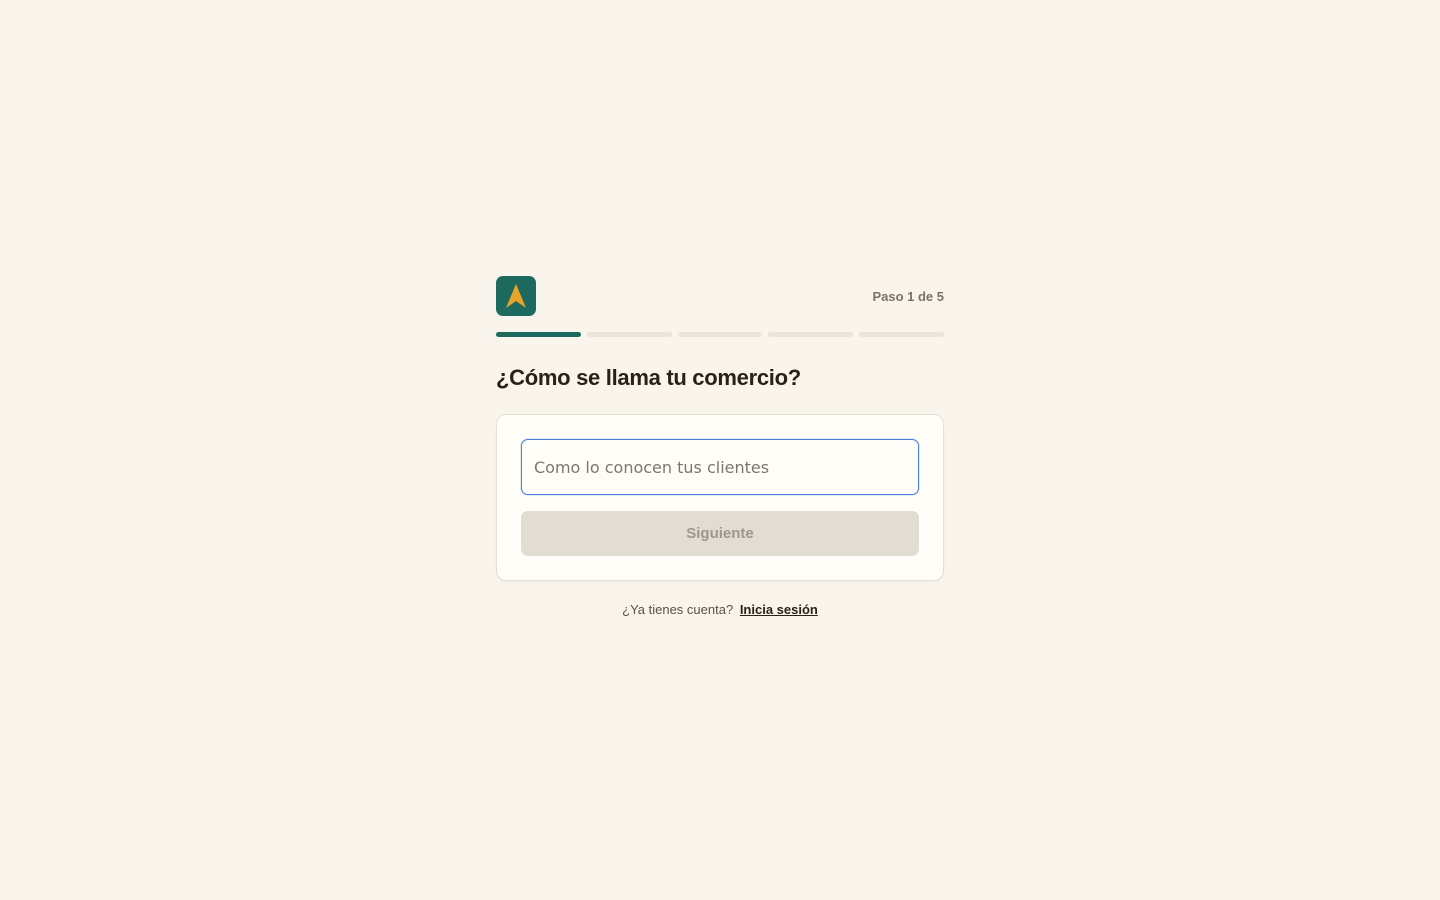 This screenshot has width=1440, height=900. Describe the element at coordinates (720, 533) in the screenshot. I see `next-button: Siguiente` at that location.